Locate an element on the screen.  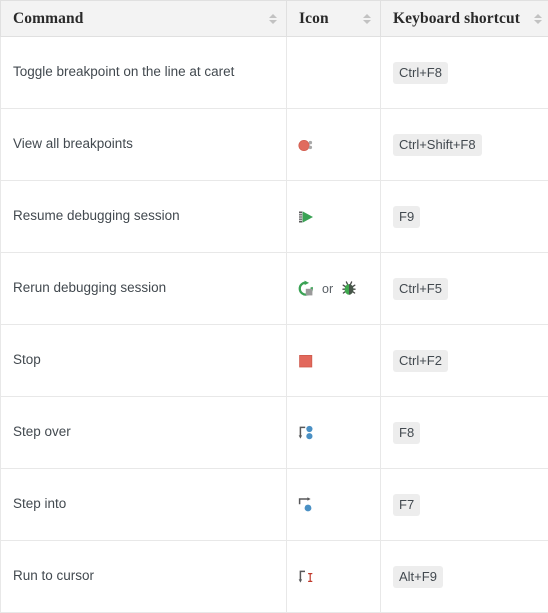
shortcut-key: F7 is located at coordinates (406, 505).